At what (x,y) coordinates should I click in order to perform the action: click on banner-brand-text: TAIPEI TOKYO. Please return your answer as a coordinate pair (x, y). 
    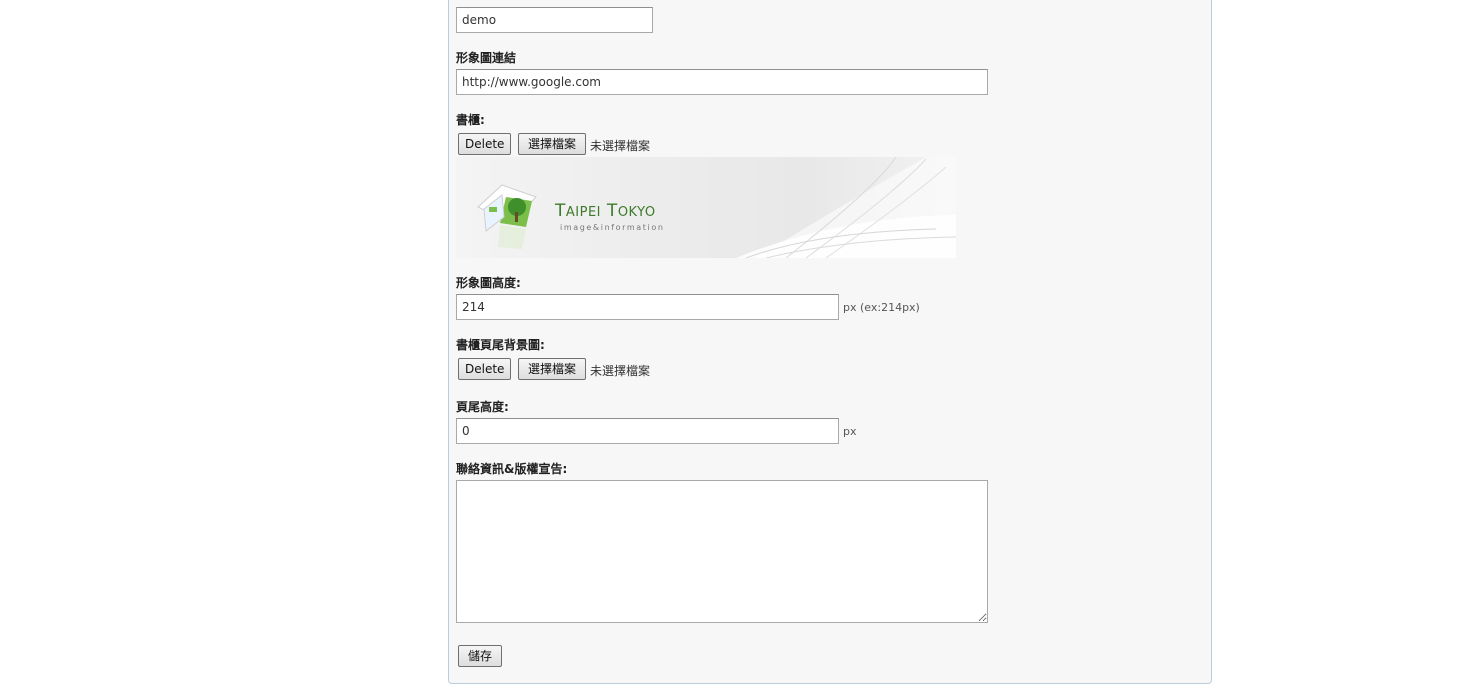
    Looking at the image, I should click on (605, 211).